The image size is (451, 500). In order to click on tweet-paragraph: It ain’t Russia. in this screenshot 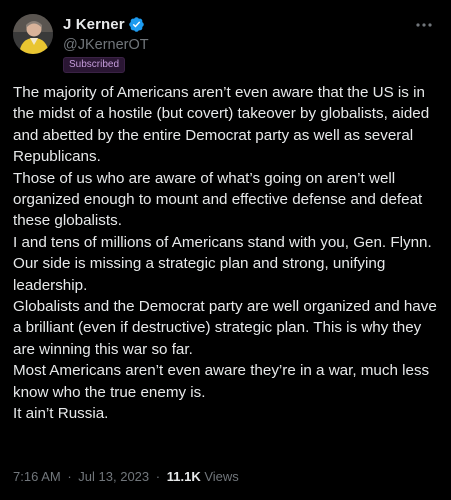, I will do `click(61, 414)`.